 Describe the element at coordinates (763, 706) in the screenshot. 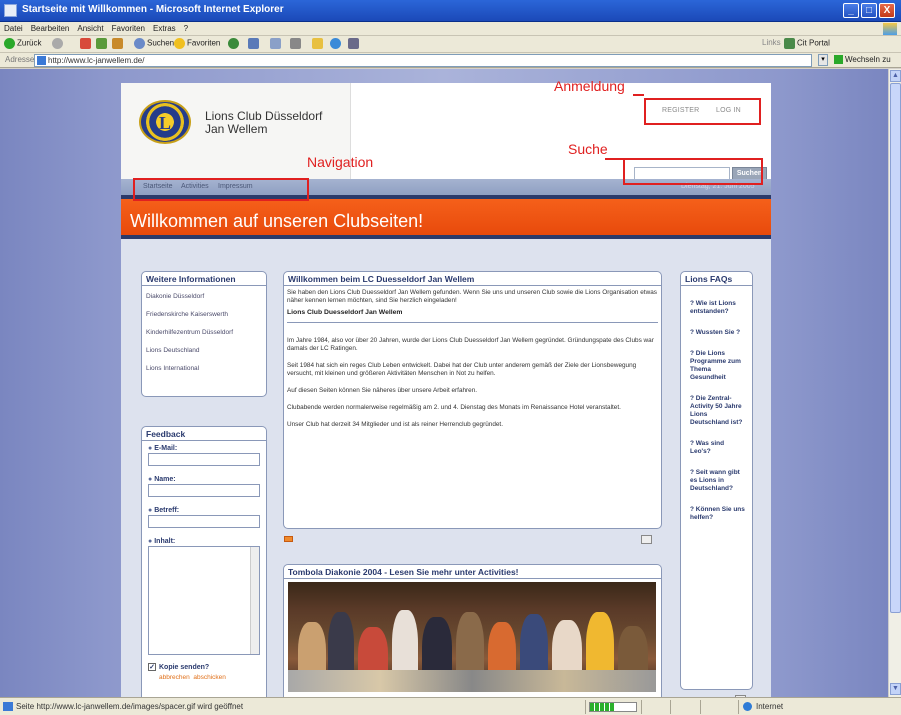

I see `security-zone: Internet` at that location.